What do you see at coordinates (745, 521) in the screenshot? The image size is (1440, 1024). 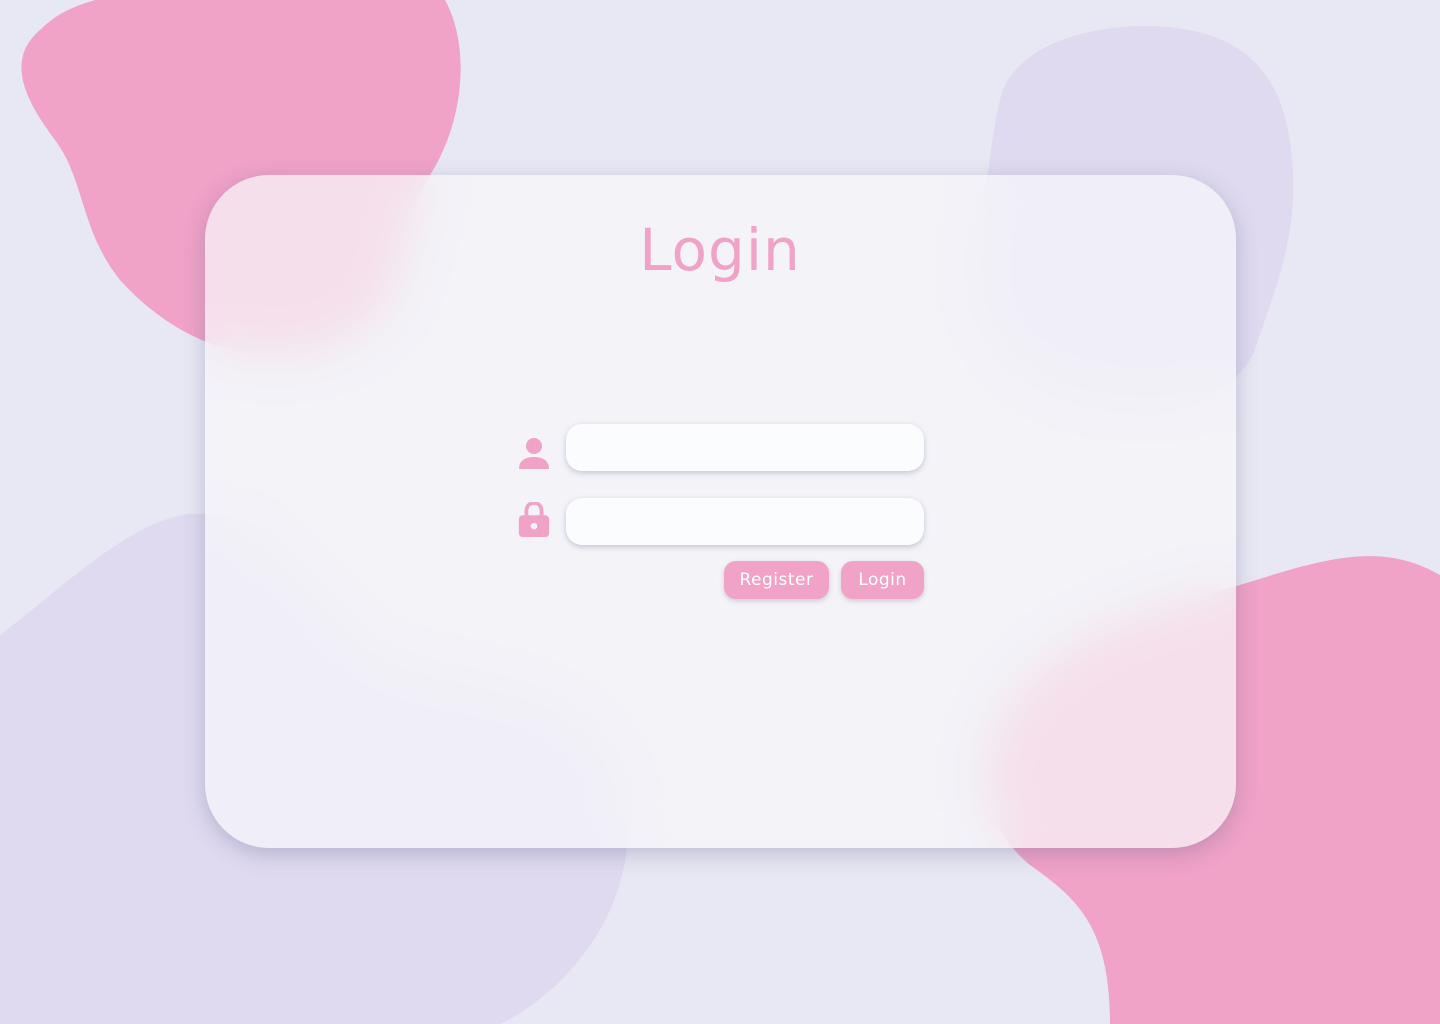 I see `password-input` at bounding box center [745, 521].